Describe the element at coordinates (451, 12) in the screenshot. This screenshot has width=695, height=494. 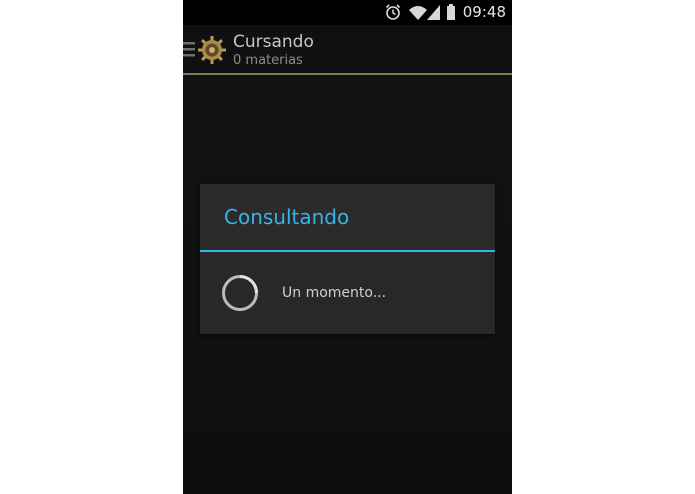
I see `battery-icon` at that location.